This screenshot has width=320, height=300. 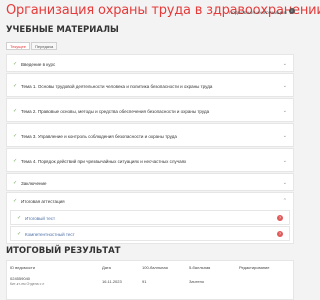 I want to click on more-info-link: ПОДРОБНАЯ ИНФОРМАЦИЯ, so click(x=258, y=12).